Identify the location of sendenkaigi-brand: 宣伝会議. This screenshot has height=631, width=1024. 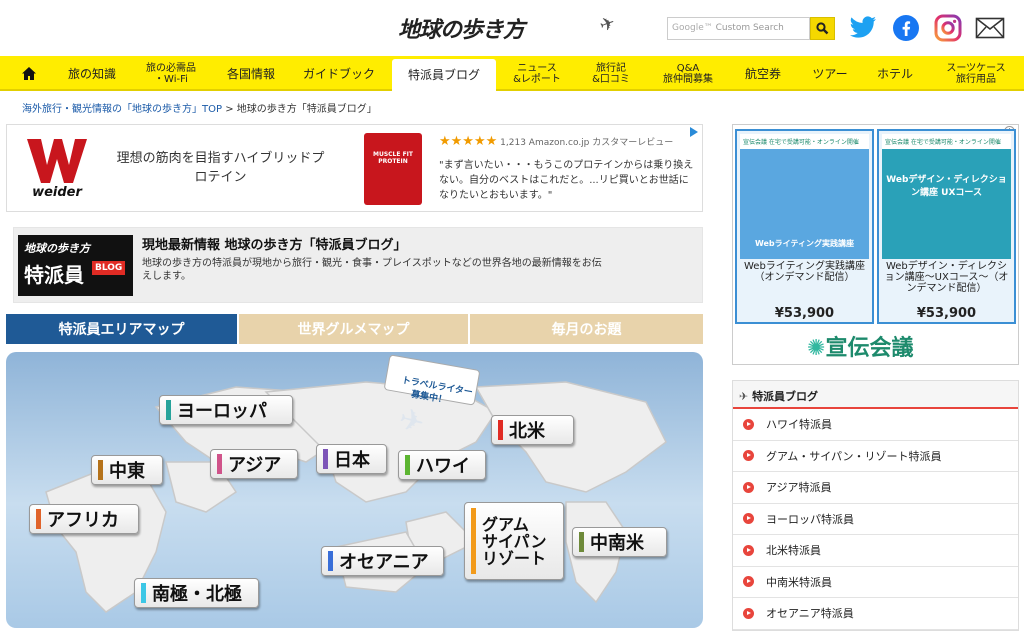
(869, 348).